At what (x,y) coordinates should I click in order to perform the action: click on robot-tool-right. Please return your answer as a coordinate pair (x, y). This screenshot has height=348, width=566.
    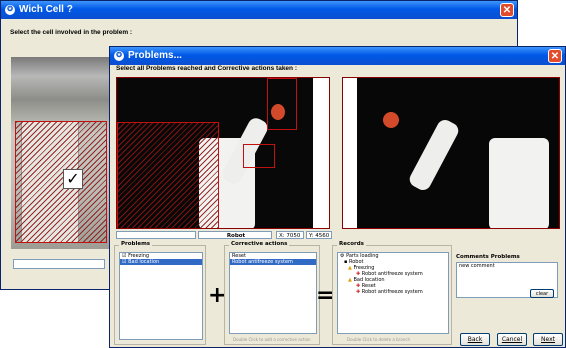
    Looking at the image, I should click on (391, 120).